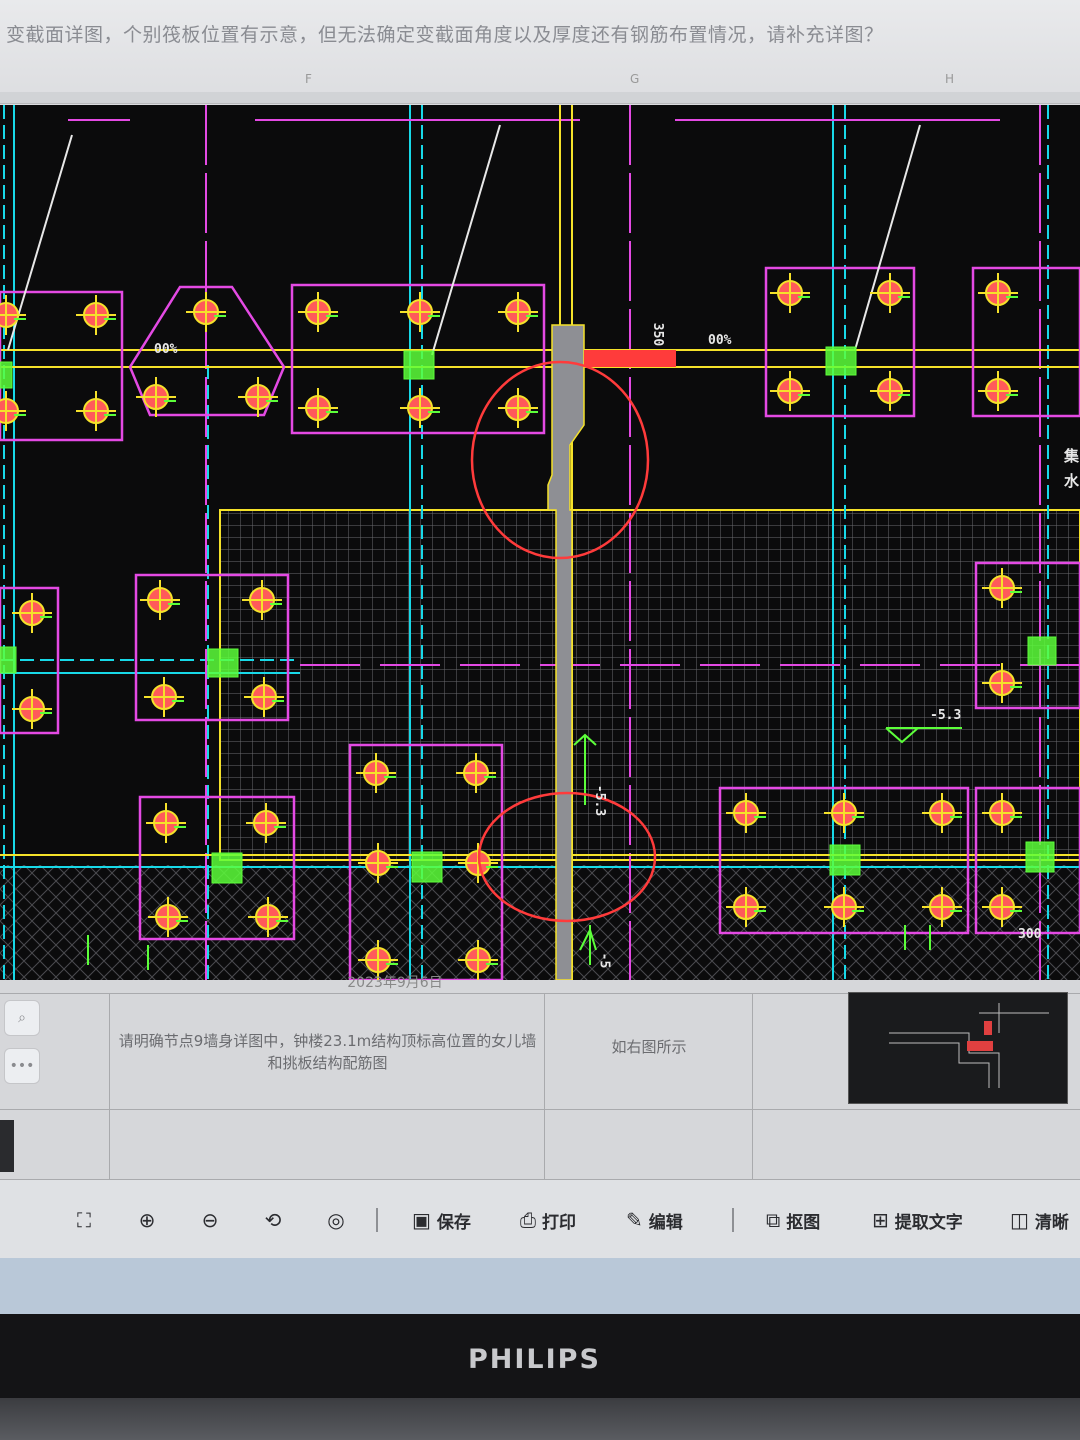 The height and width of the screenshot is (1440, 1080). Describe the element at coordinates (880, 1220) in the screenshot. I see `extract-text-icon: ⊞` at that location.